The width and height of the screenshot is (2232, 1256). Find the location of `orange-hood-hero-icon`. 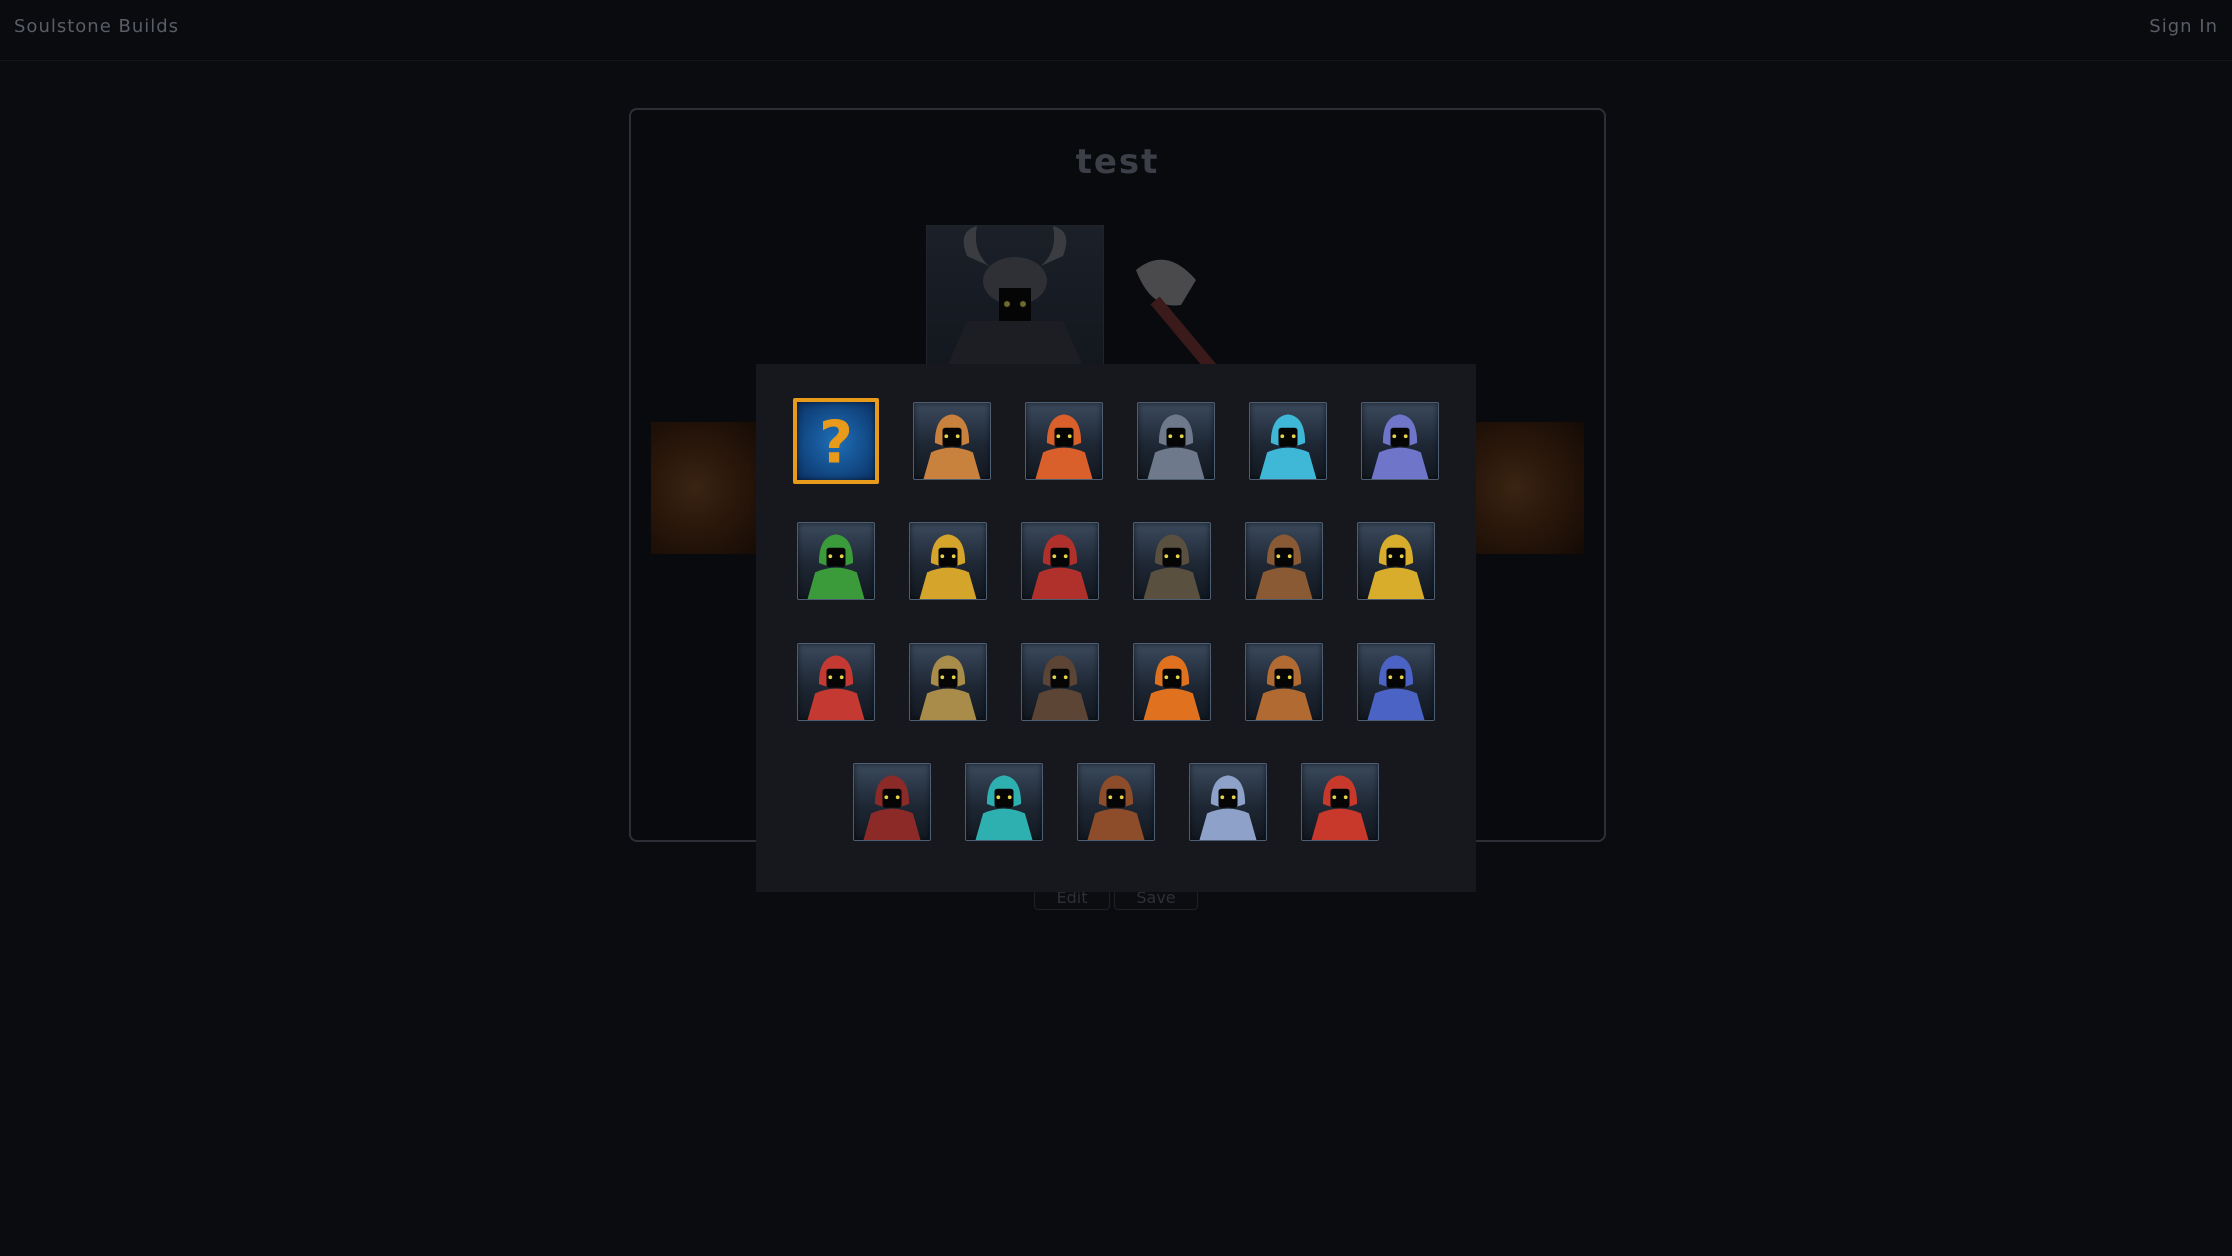

orange-hood-hero-icon is located at coordinates (1064, 446).